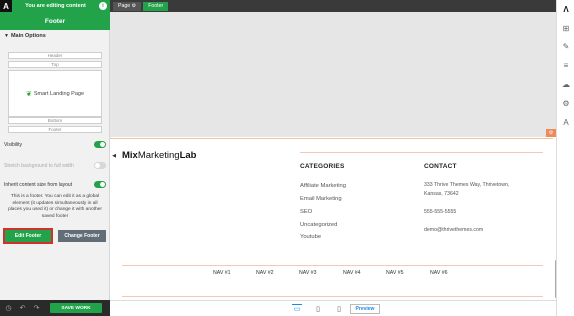  I want to click on typography-icon: A, so click(566, 122).